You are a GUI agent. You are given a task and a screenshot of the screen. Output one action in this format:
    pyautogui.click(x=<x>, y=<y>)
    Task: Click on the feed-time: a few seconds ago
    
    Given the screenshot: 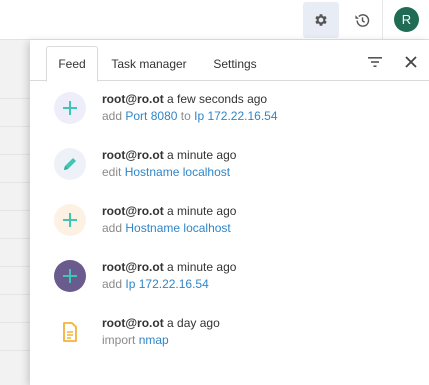 What is the action you would take?
    pyautogui.click(x=217, y=99)
    